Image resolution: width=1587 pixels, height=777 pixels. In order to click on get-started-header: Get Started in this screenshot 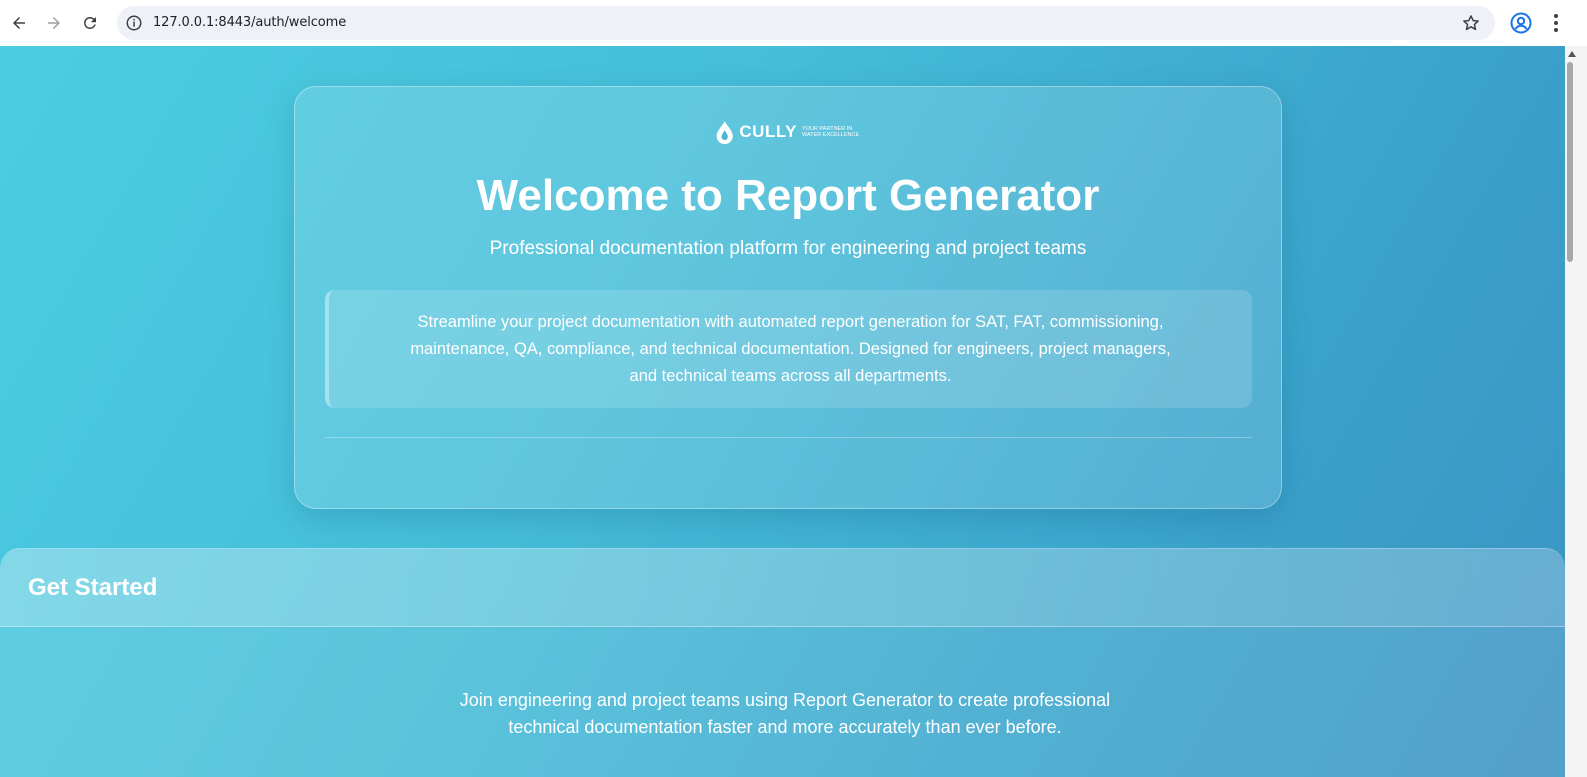, I will do `click(782, 588)`.